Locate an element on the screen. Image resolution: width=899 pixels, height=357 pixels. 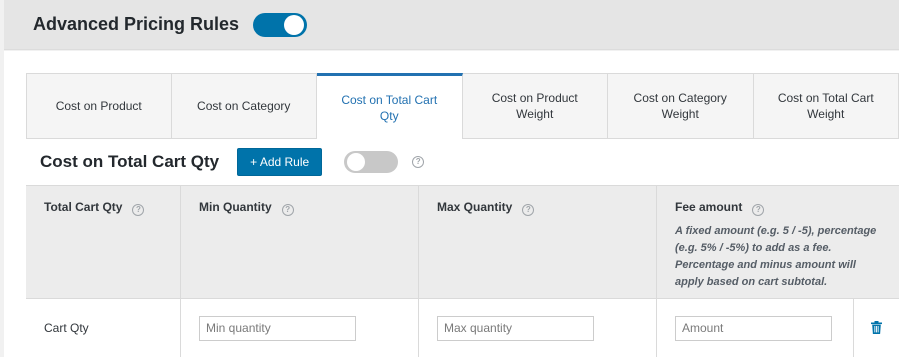
column-header-total-cart-qty: Total Cart Qty? is located at coordinates (103, 242).